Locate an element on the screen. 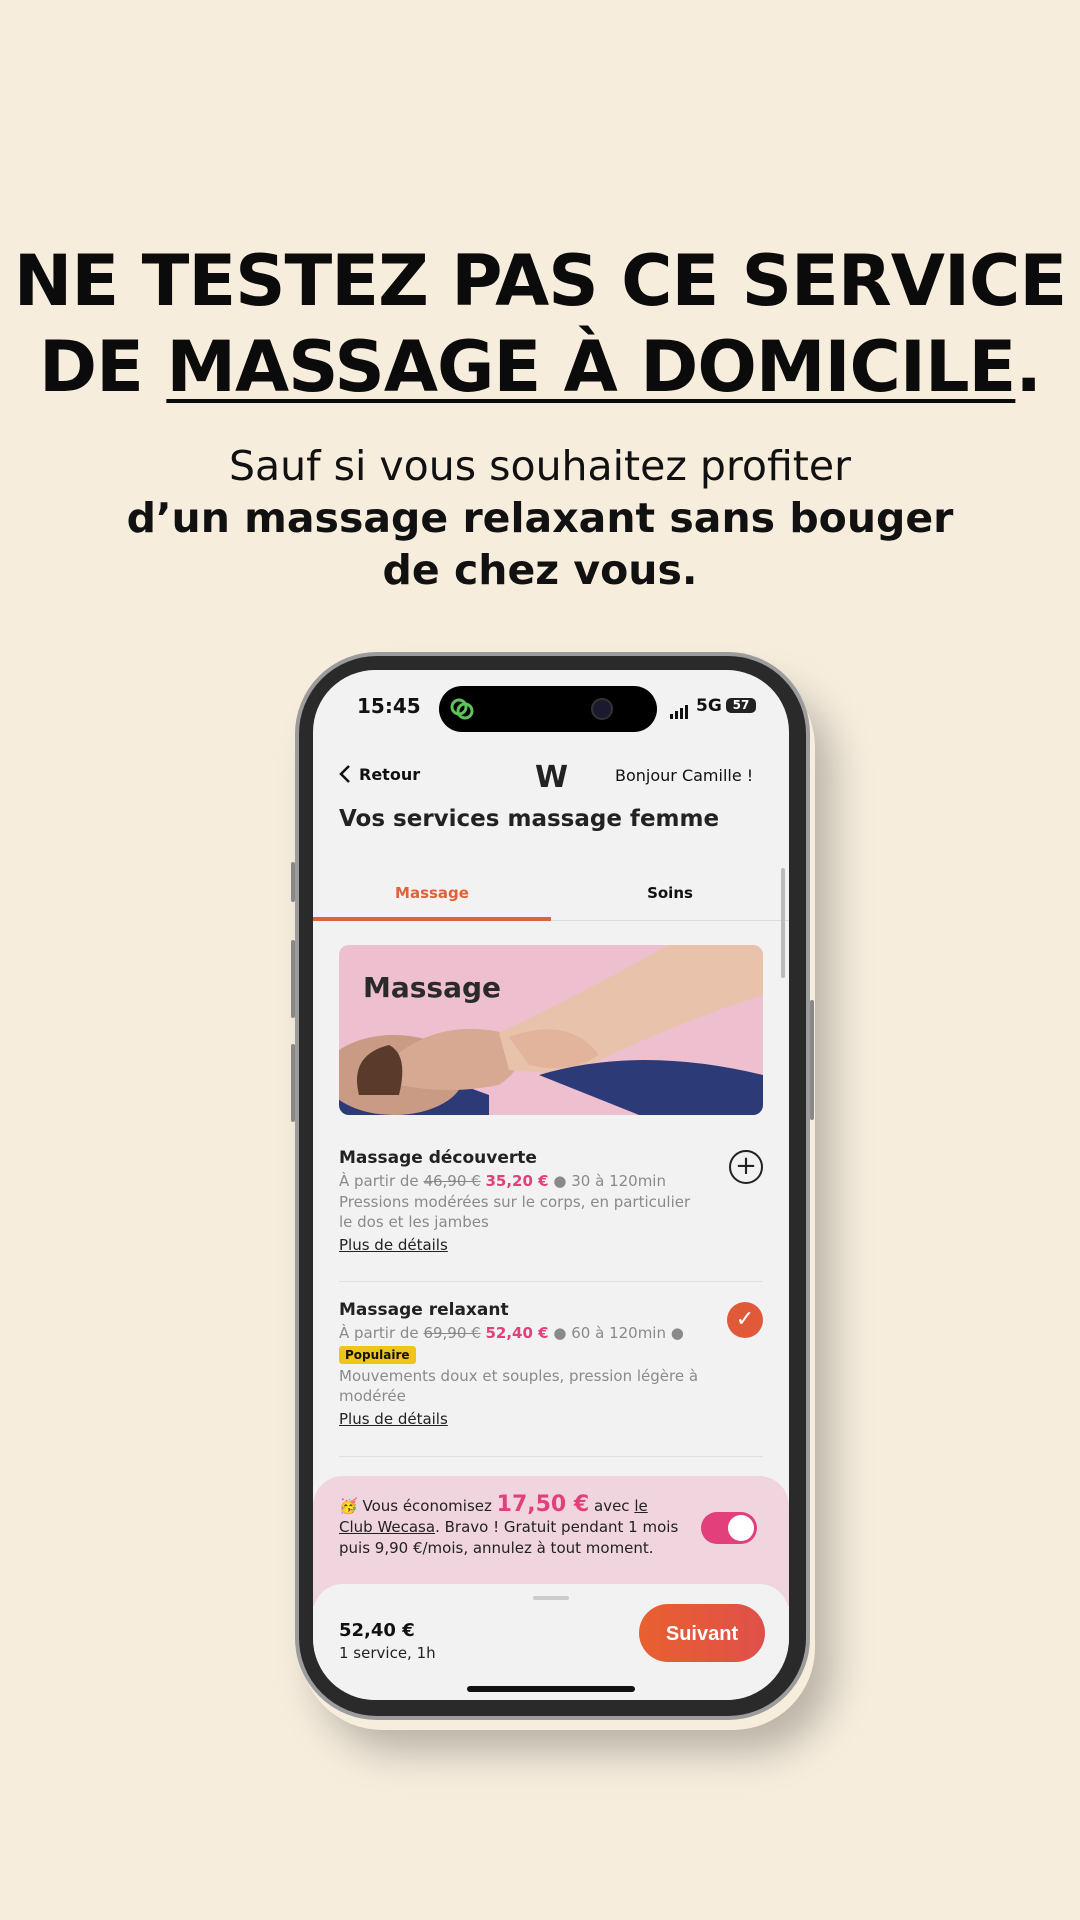 The height and width of the screenshot is (1920, 1080). next-button: Suivant is located at coordinates (702, 1633).